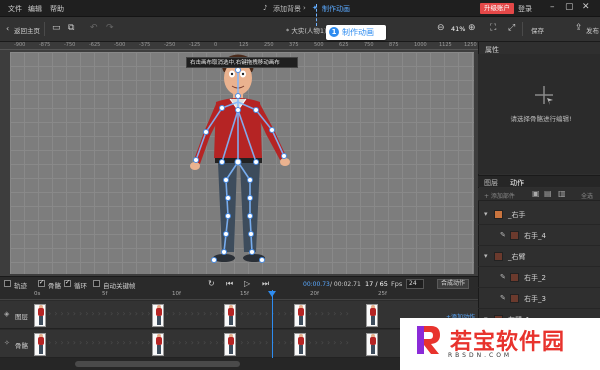 This screenshot has height=370, width=600. I want to click on move-cursor-icon, so click(544, 95).